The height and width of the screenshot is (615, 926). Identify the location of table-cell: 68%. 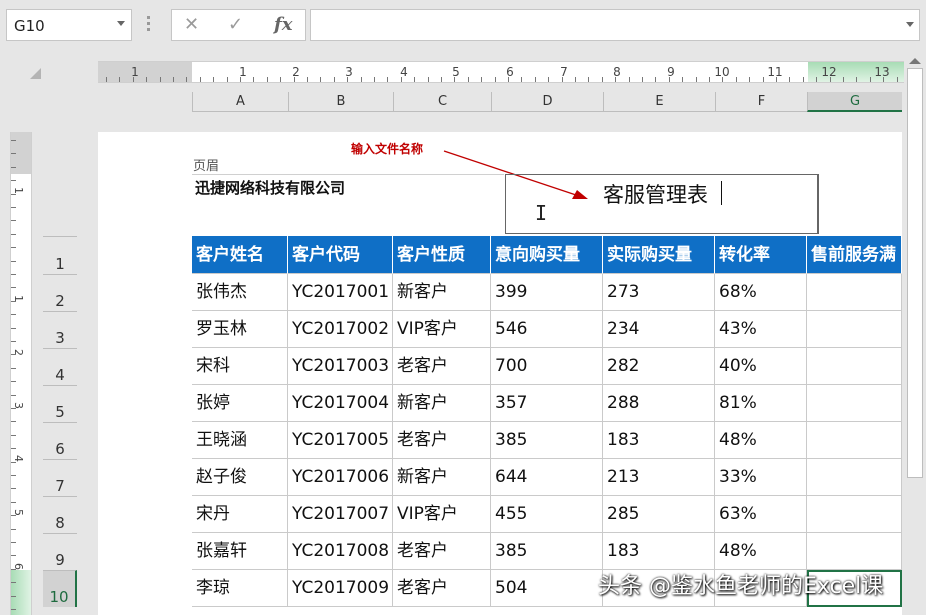
(761, 292).